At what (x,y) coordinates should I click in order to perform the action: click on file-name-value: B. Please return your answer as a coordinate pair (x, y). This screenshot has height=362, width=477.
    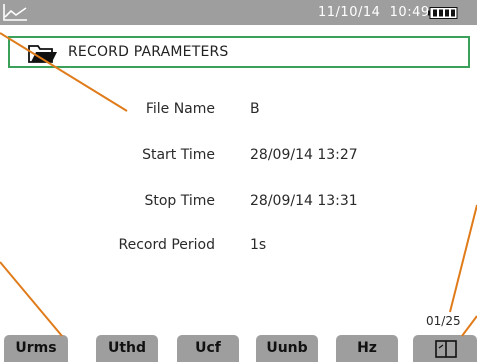
    Looking at the image, I should click on (255, 109).